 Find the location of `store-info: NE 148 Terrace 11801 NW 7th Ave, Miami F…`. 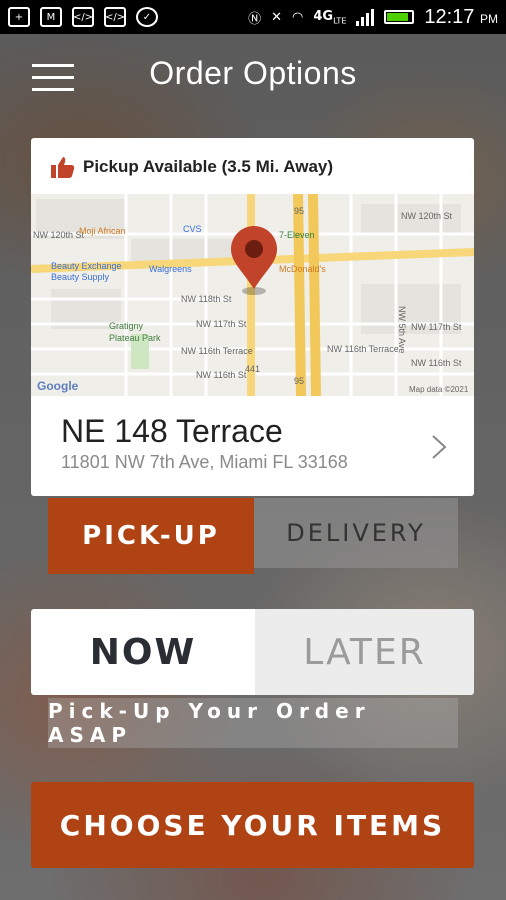

store-info: NE 148 Terrace 11801 NW 7th Ave, Miami F… is located at coordinates (204, 443).